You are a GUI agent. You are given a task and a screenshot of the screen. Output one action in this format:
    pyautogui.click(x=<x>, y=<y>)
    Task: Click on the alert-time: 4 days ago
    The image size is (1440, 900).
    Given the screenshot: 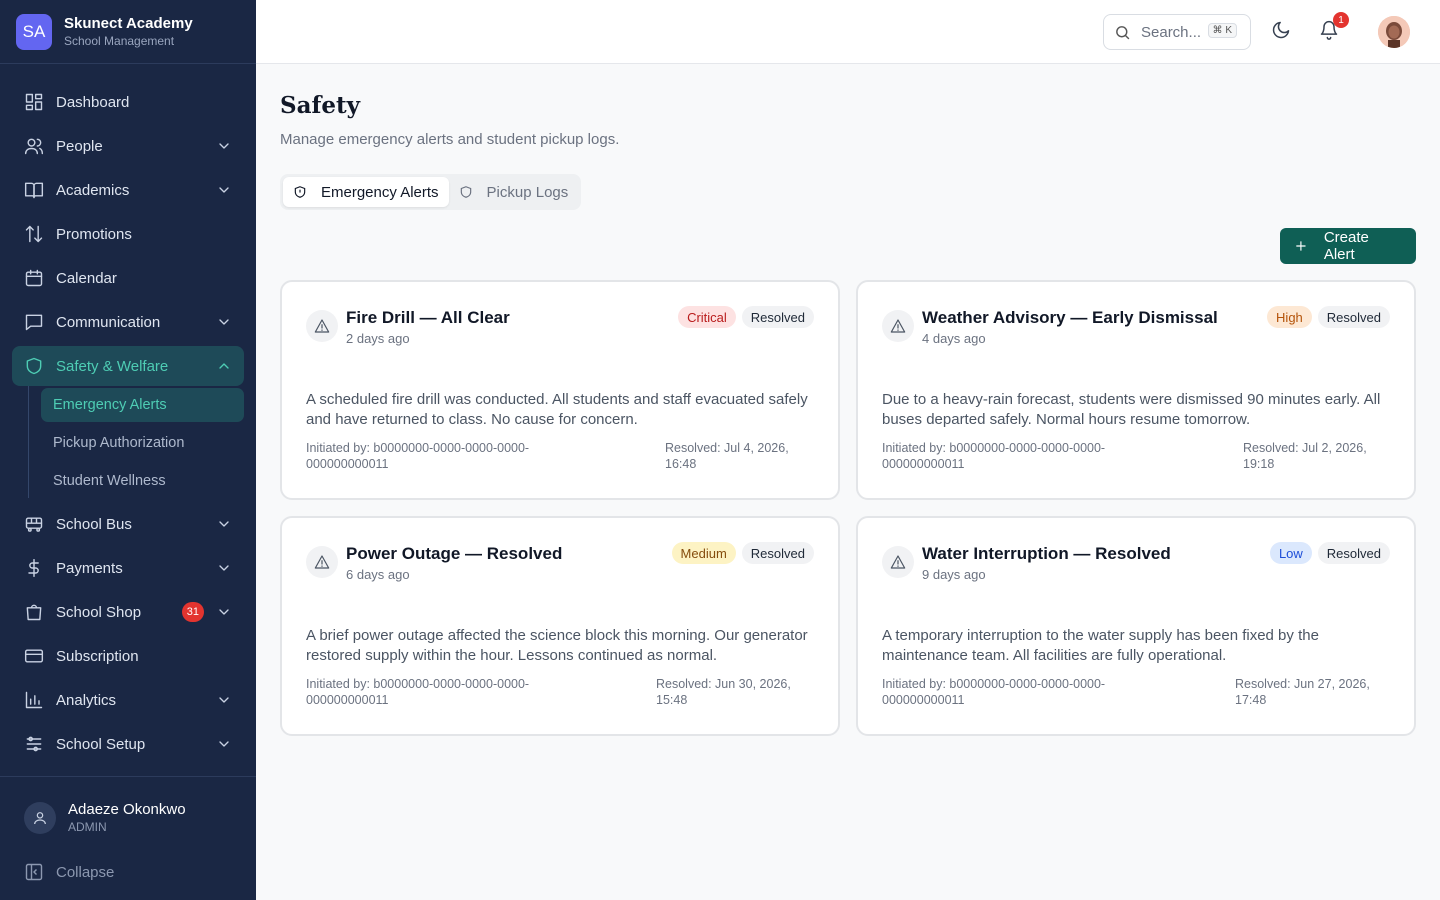 What is the action you would take?
    pyautogui.click(x=954, y=338)
    